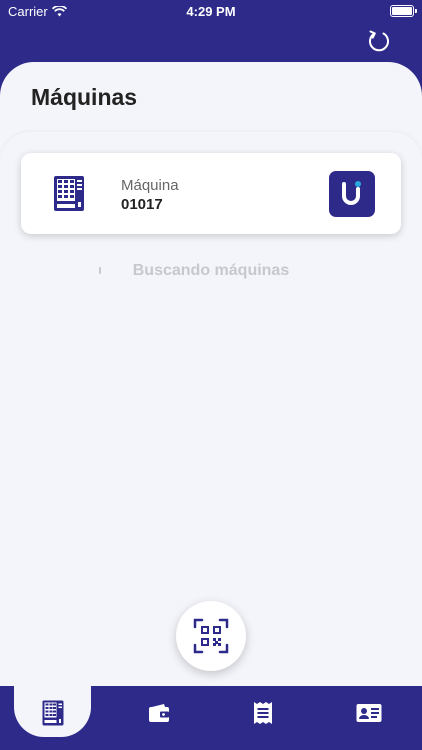 The image size is (422, 750). Describe the element at coordinates (211, 716) in the screenshot. I see `tab-bar` at that location.